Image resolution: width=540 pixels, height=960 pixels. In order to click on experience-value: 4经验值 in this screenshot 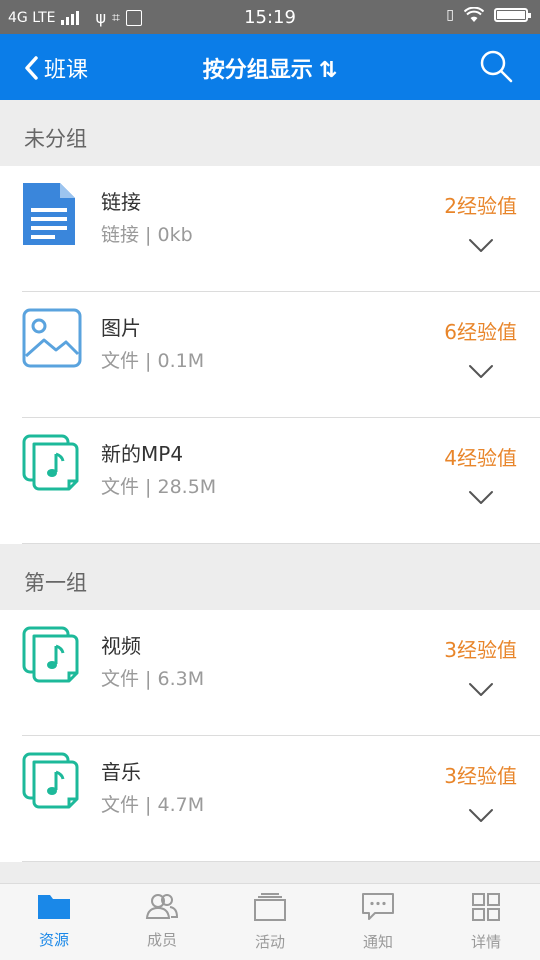, I will do `click(480, 458)`.